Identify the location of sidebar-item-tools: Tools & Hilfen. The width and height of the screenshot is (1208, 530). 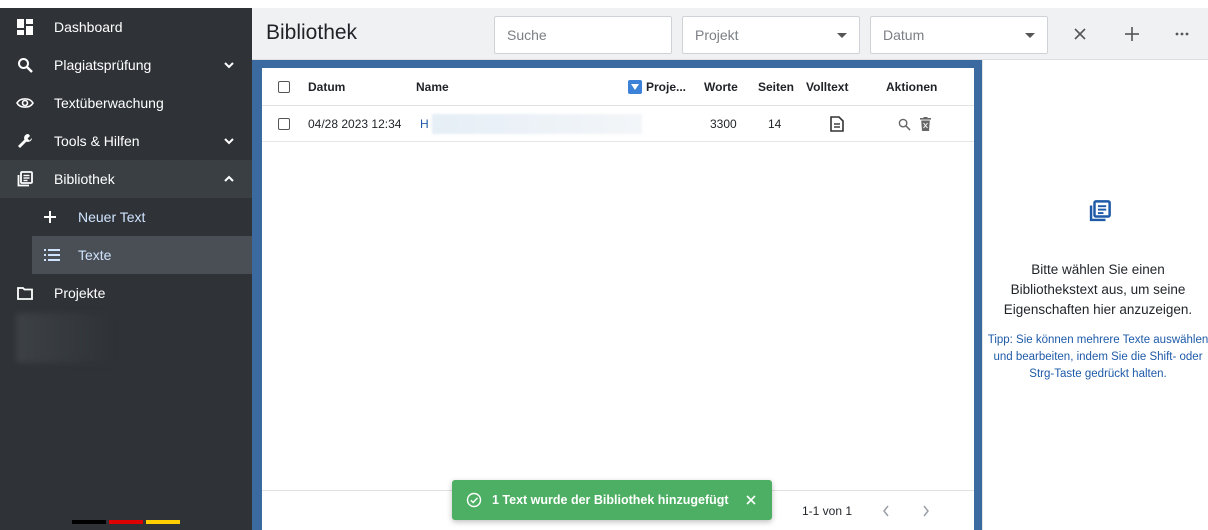
(126, 141).